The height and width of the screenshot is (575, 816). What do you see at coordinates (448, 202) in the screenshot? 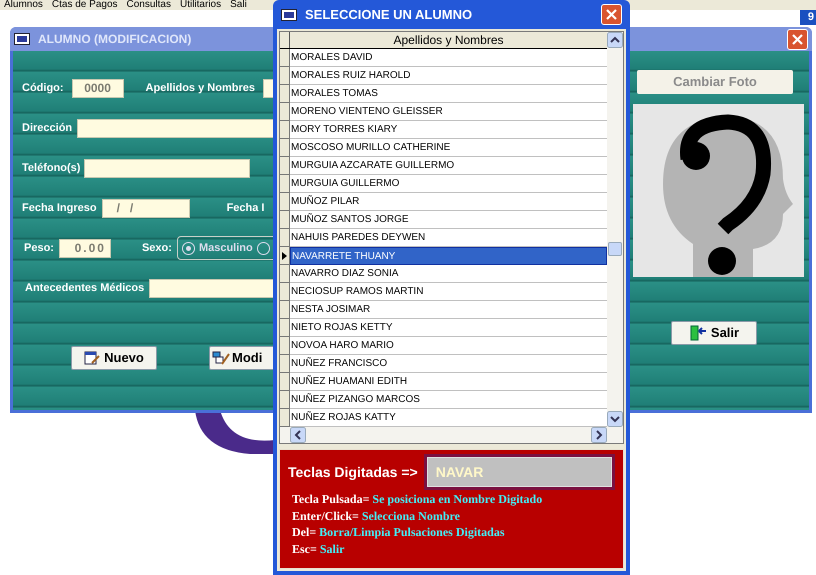
I see `student-row: MUÑOZ PILAR` at bounding box center [448, 202].